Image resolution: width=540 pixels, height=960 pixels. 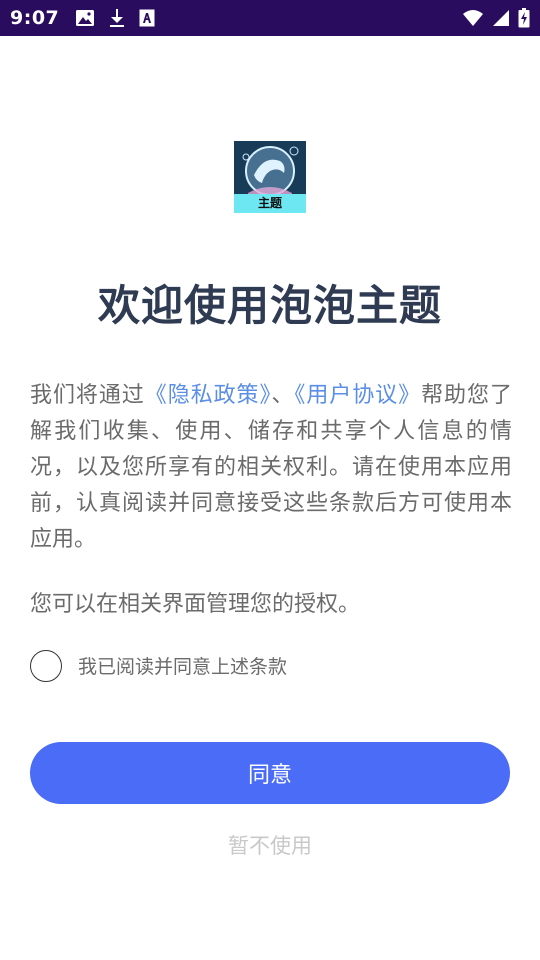 What do you see at coordinates (208, 395) in the screenshot?
I see `privacy-policy-link: 《隐私政策》` at bounding box center [208, 395].